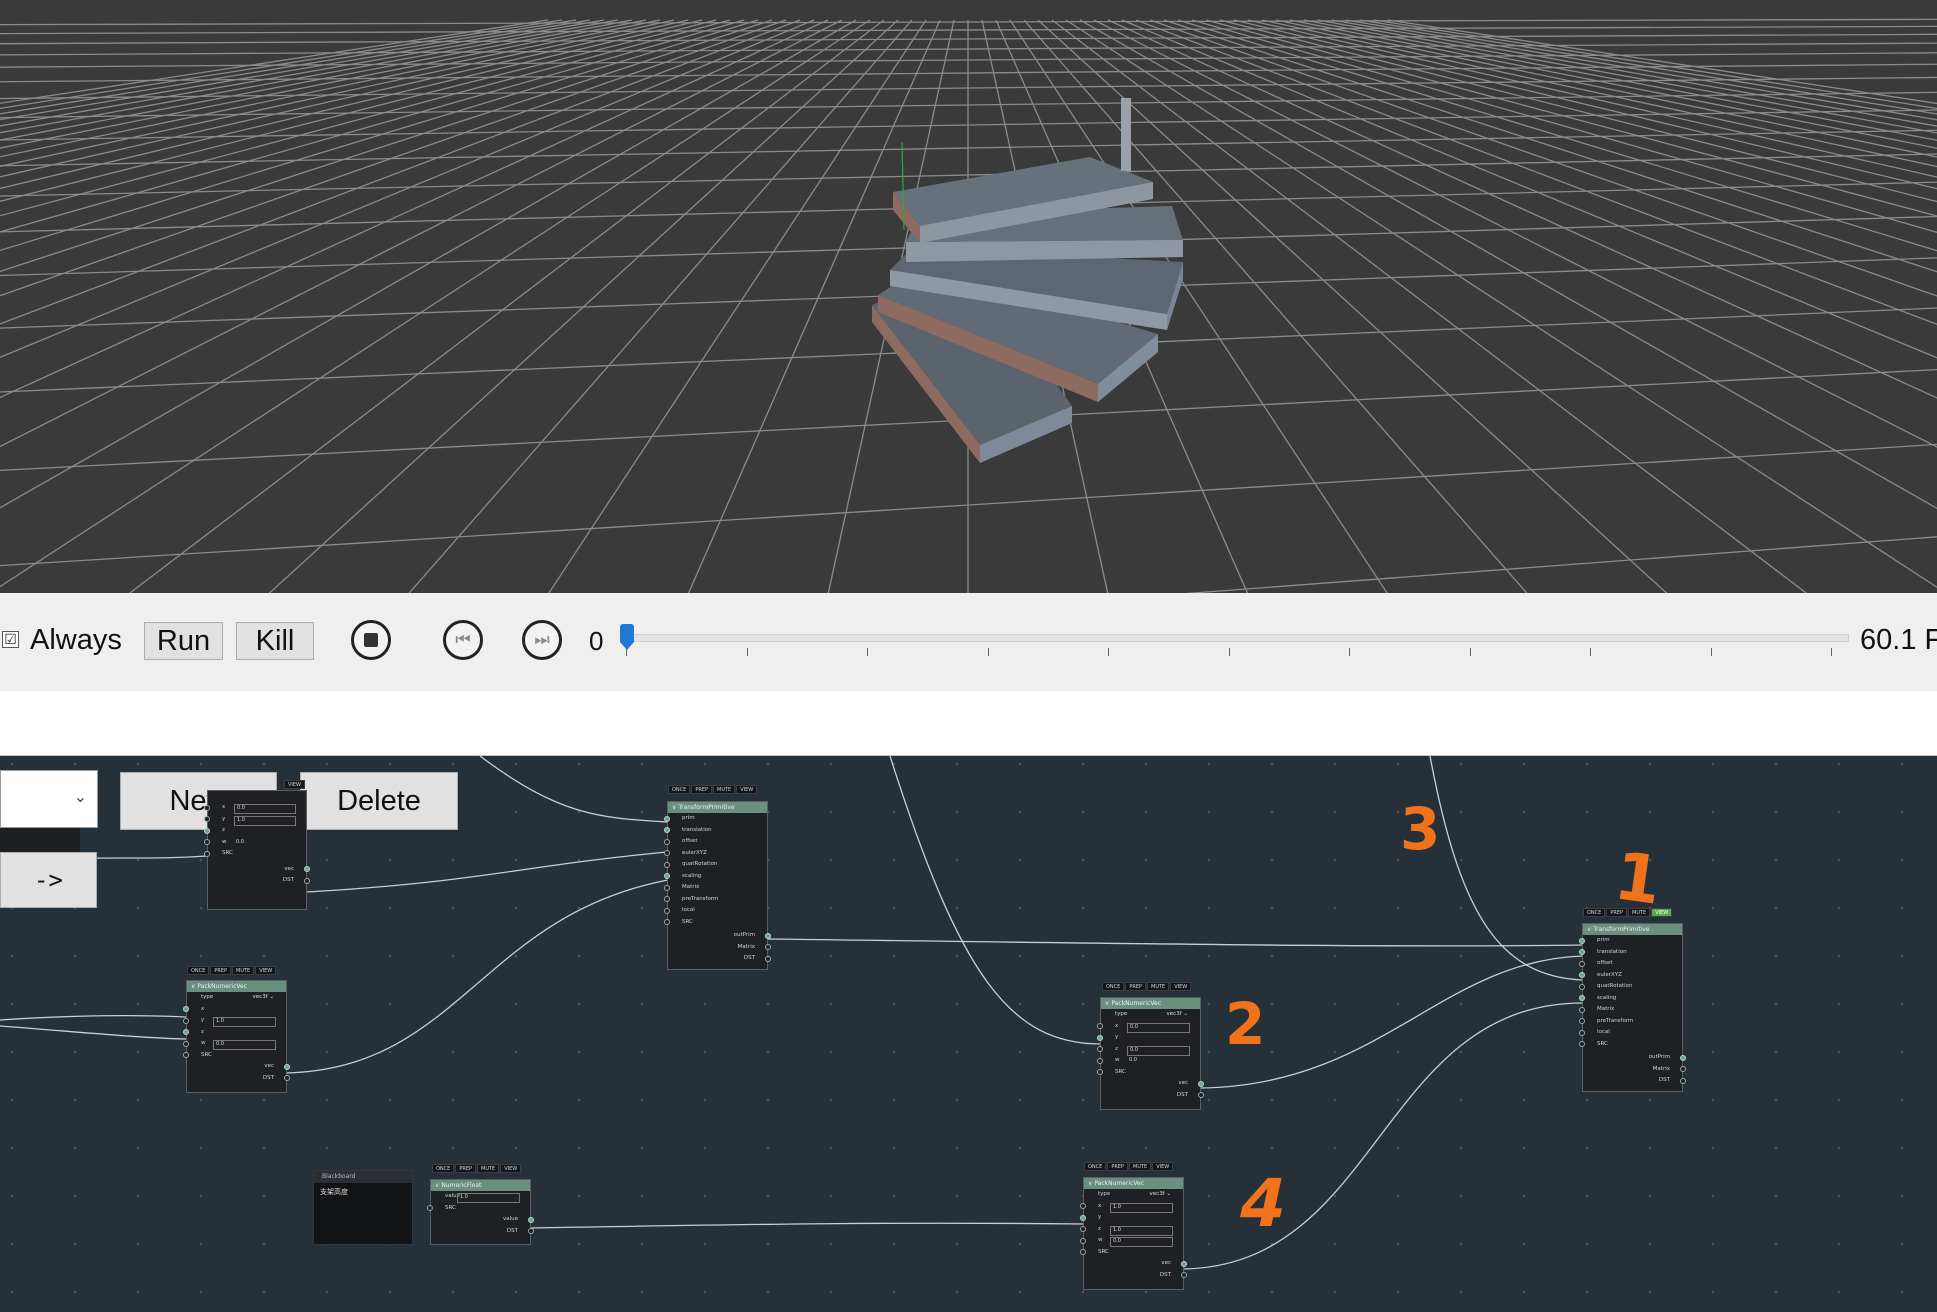 This screenshot has height=1312, width=1937. I want to click on node-tags-pack-mid: ONCE PREP MUTE VIEW, so click(232, 970).